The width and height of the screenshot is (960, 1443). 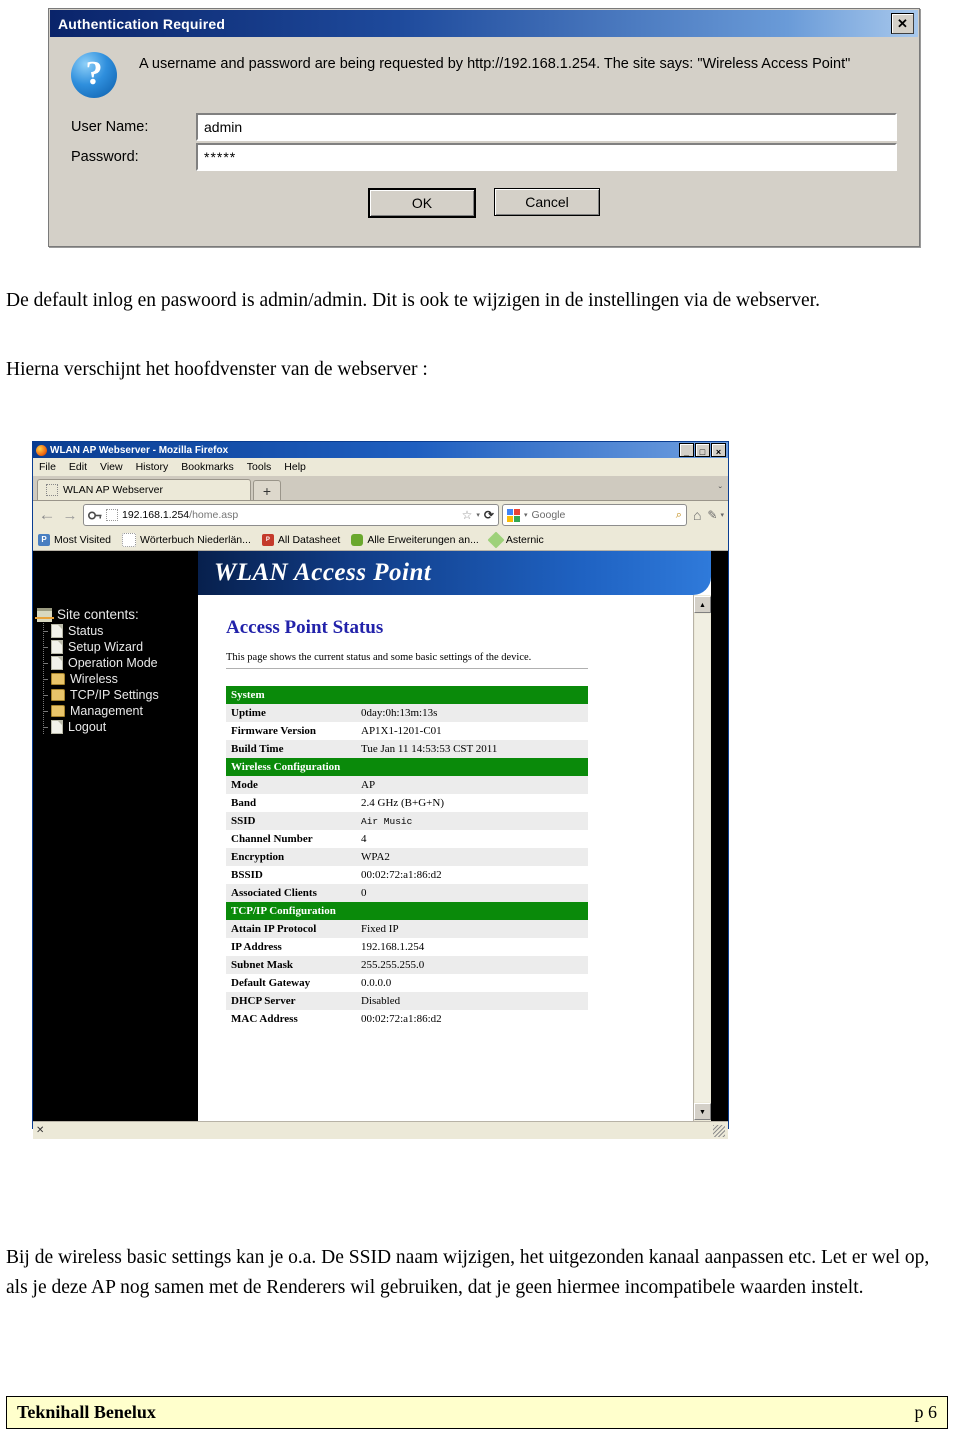 What do you see at coordinates (472, 983) in the screenshot?
I see `row-value: 0.0.0.0` at bounding box center [472, 983].